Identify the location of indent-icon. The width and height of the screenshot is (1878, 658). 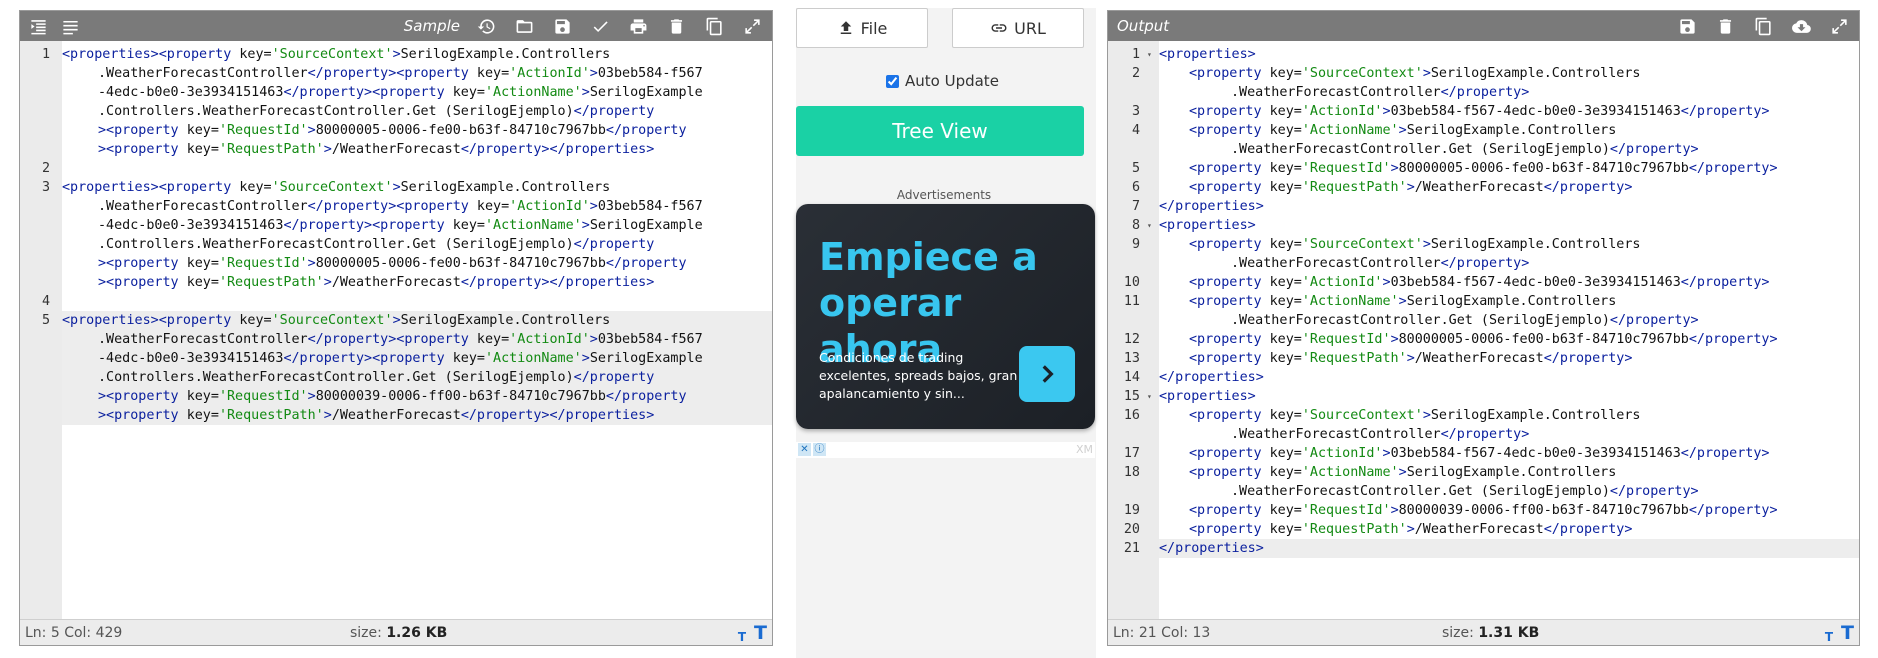
(38, 26).